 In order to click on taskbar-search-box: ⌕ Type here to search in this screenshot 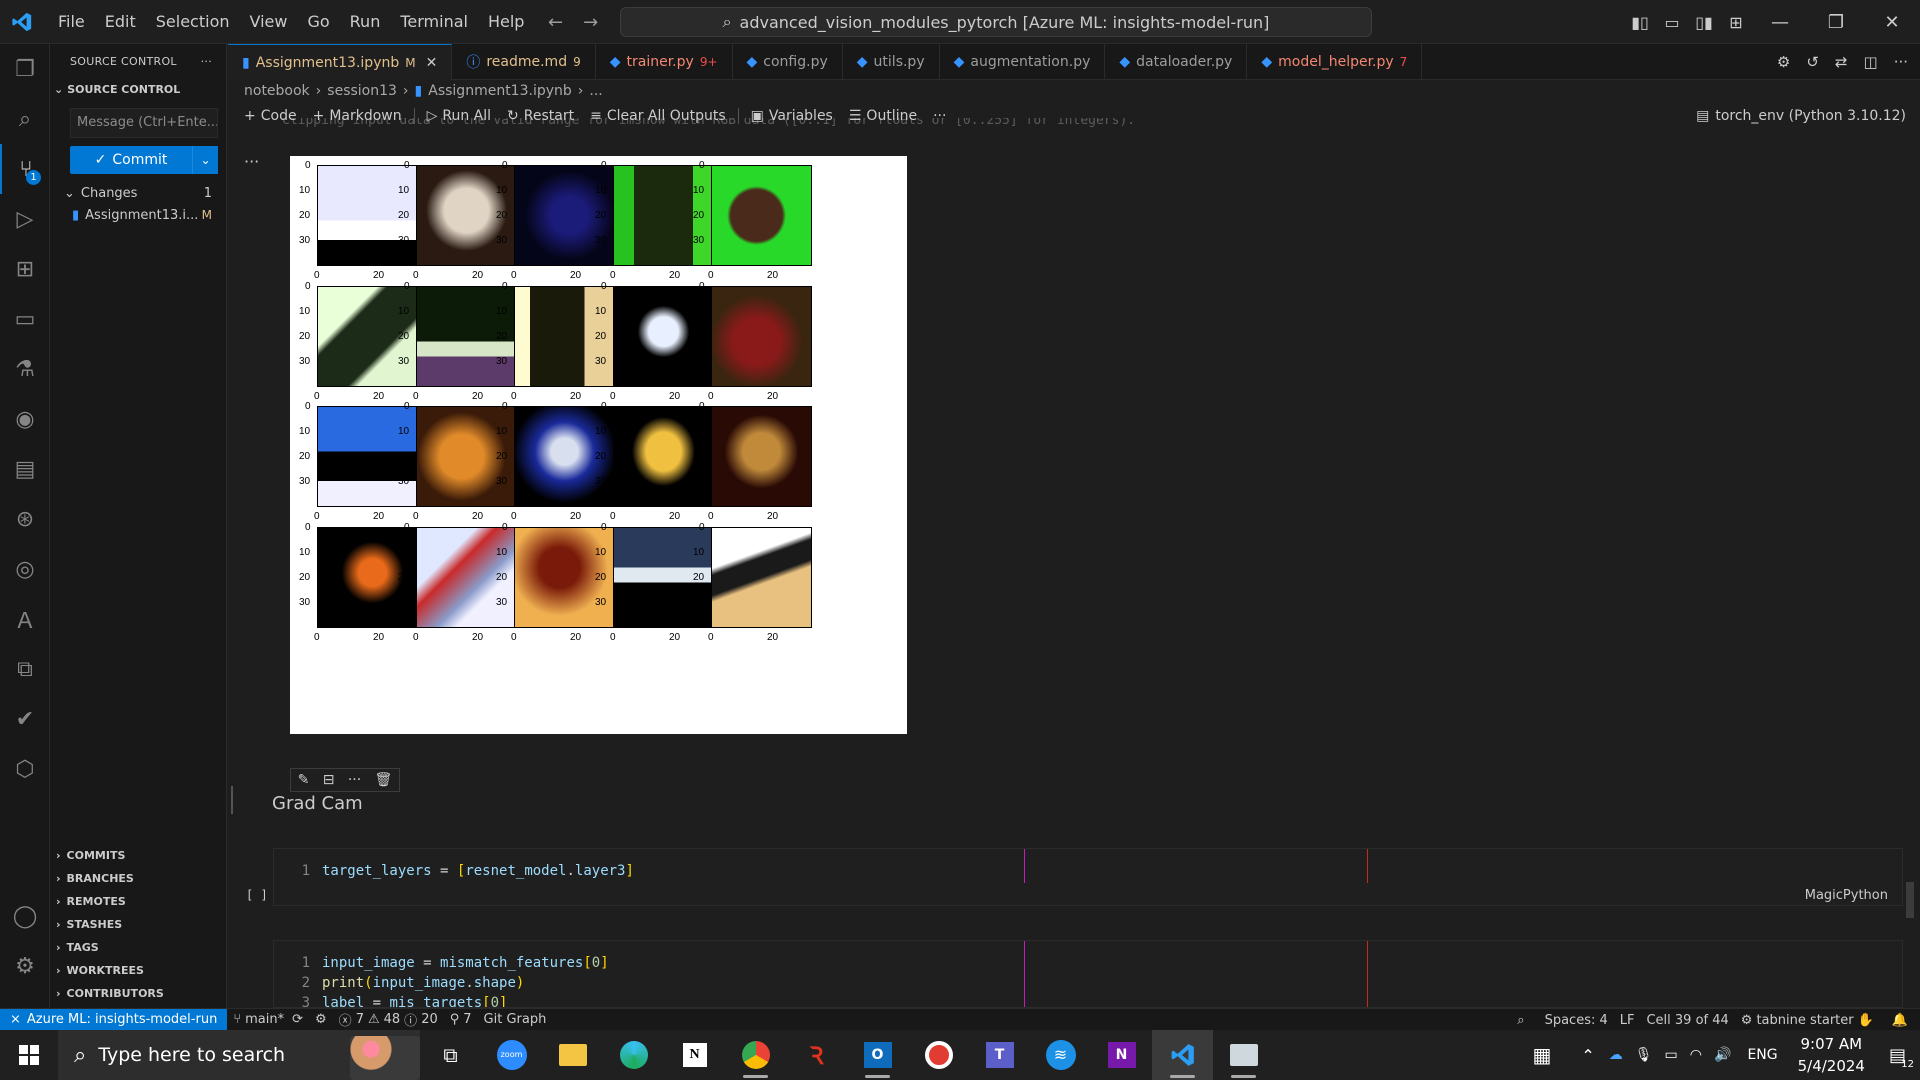, I will do `click(239, 1055)`.